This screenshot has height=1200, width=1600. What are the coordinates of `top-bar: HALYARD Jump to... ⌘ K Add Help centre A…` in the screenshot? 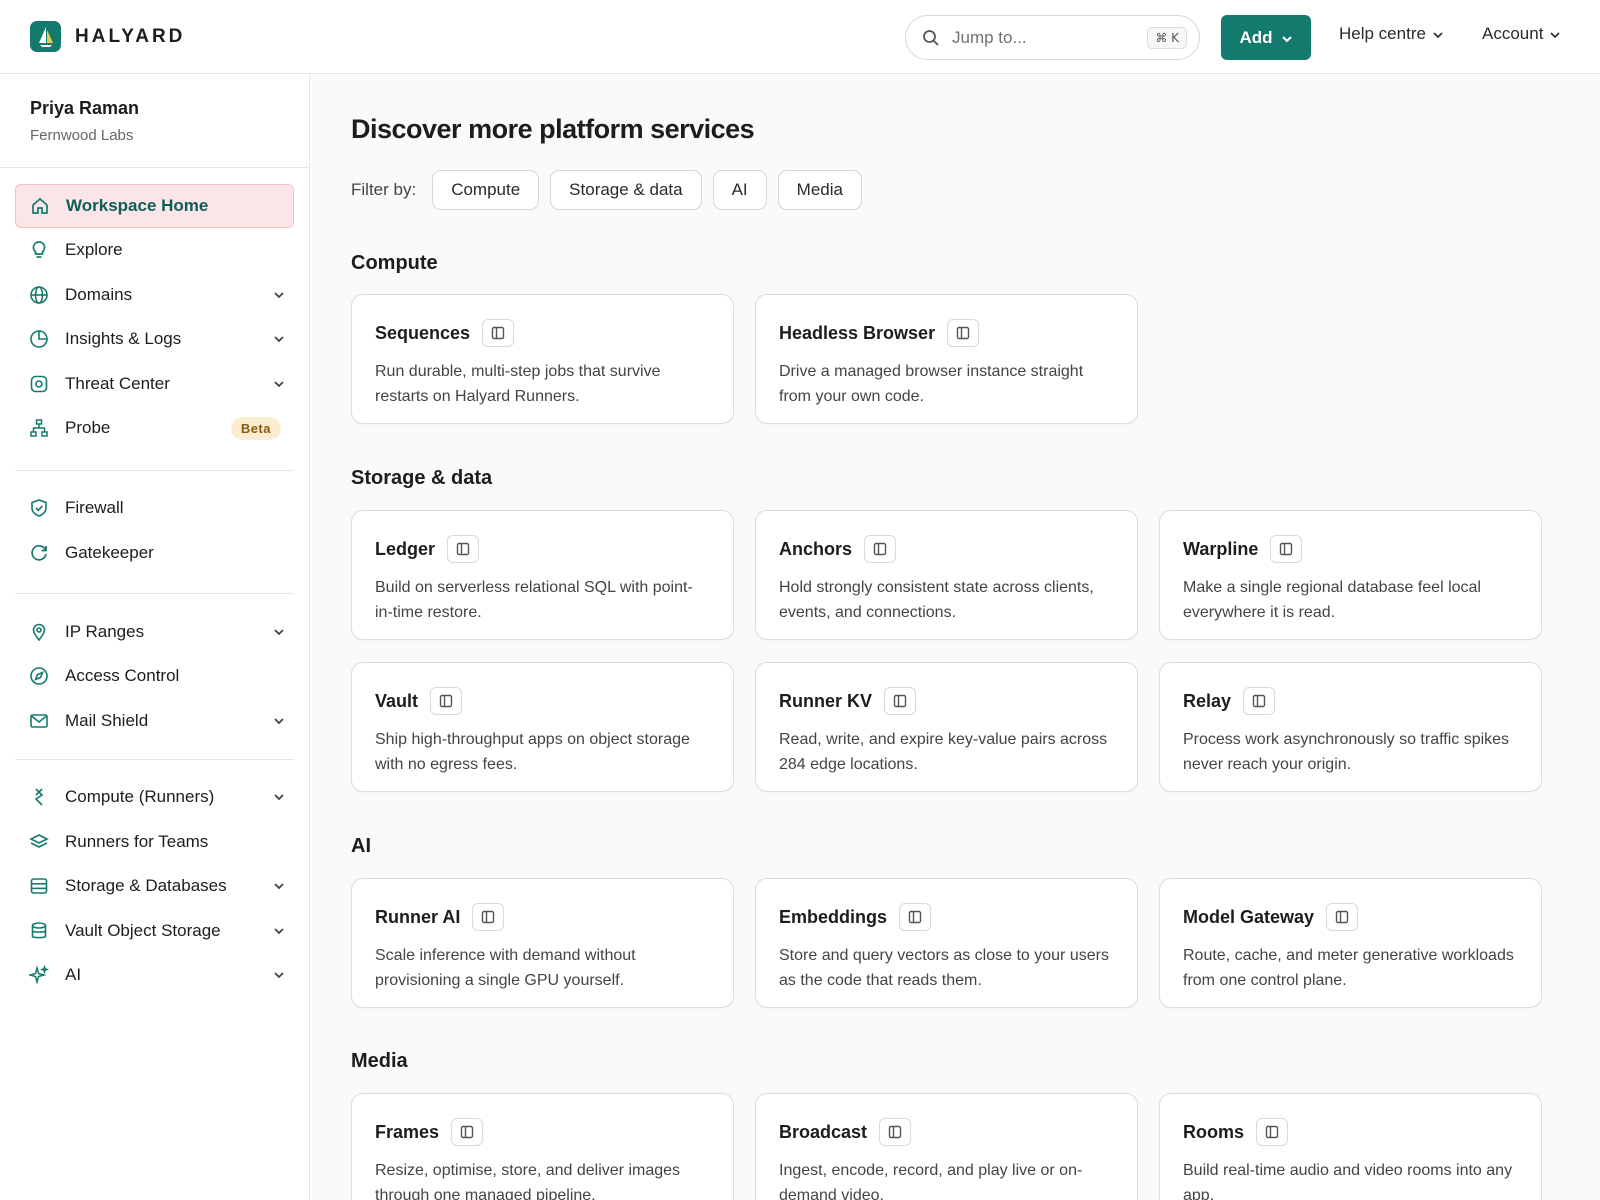 It's located at (800, 37).